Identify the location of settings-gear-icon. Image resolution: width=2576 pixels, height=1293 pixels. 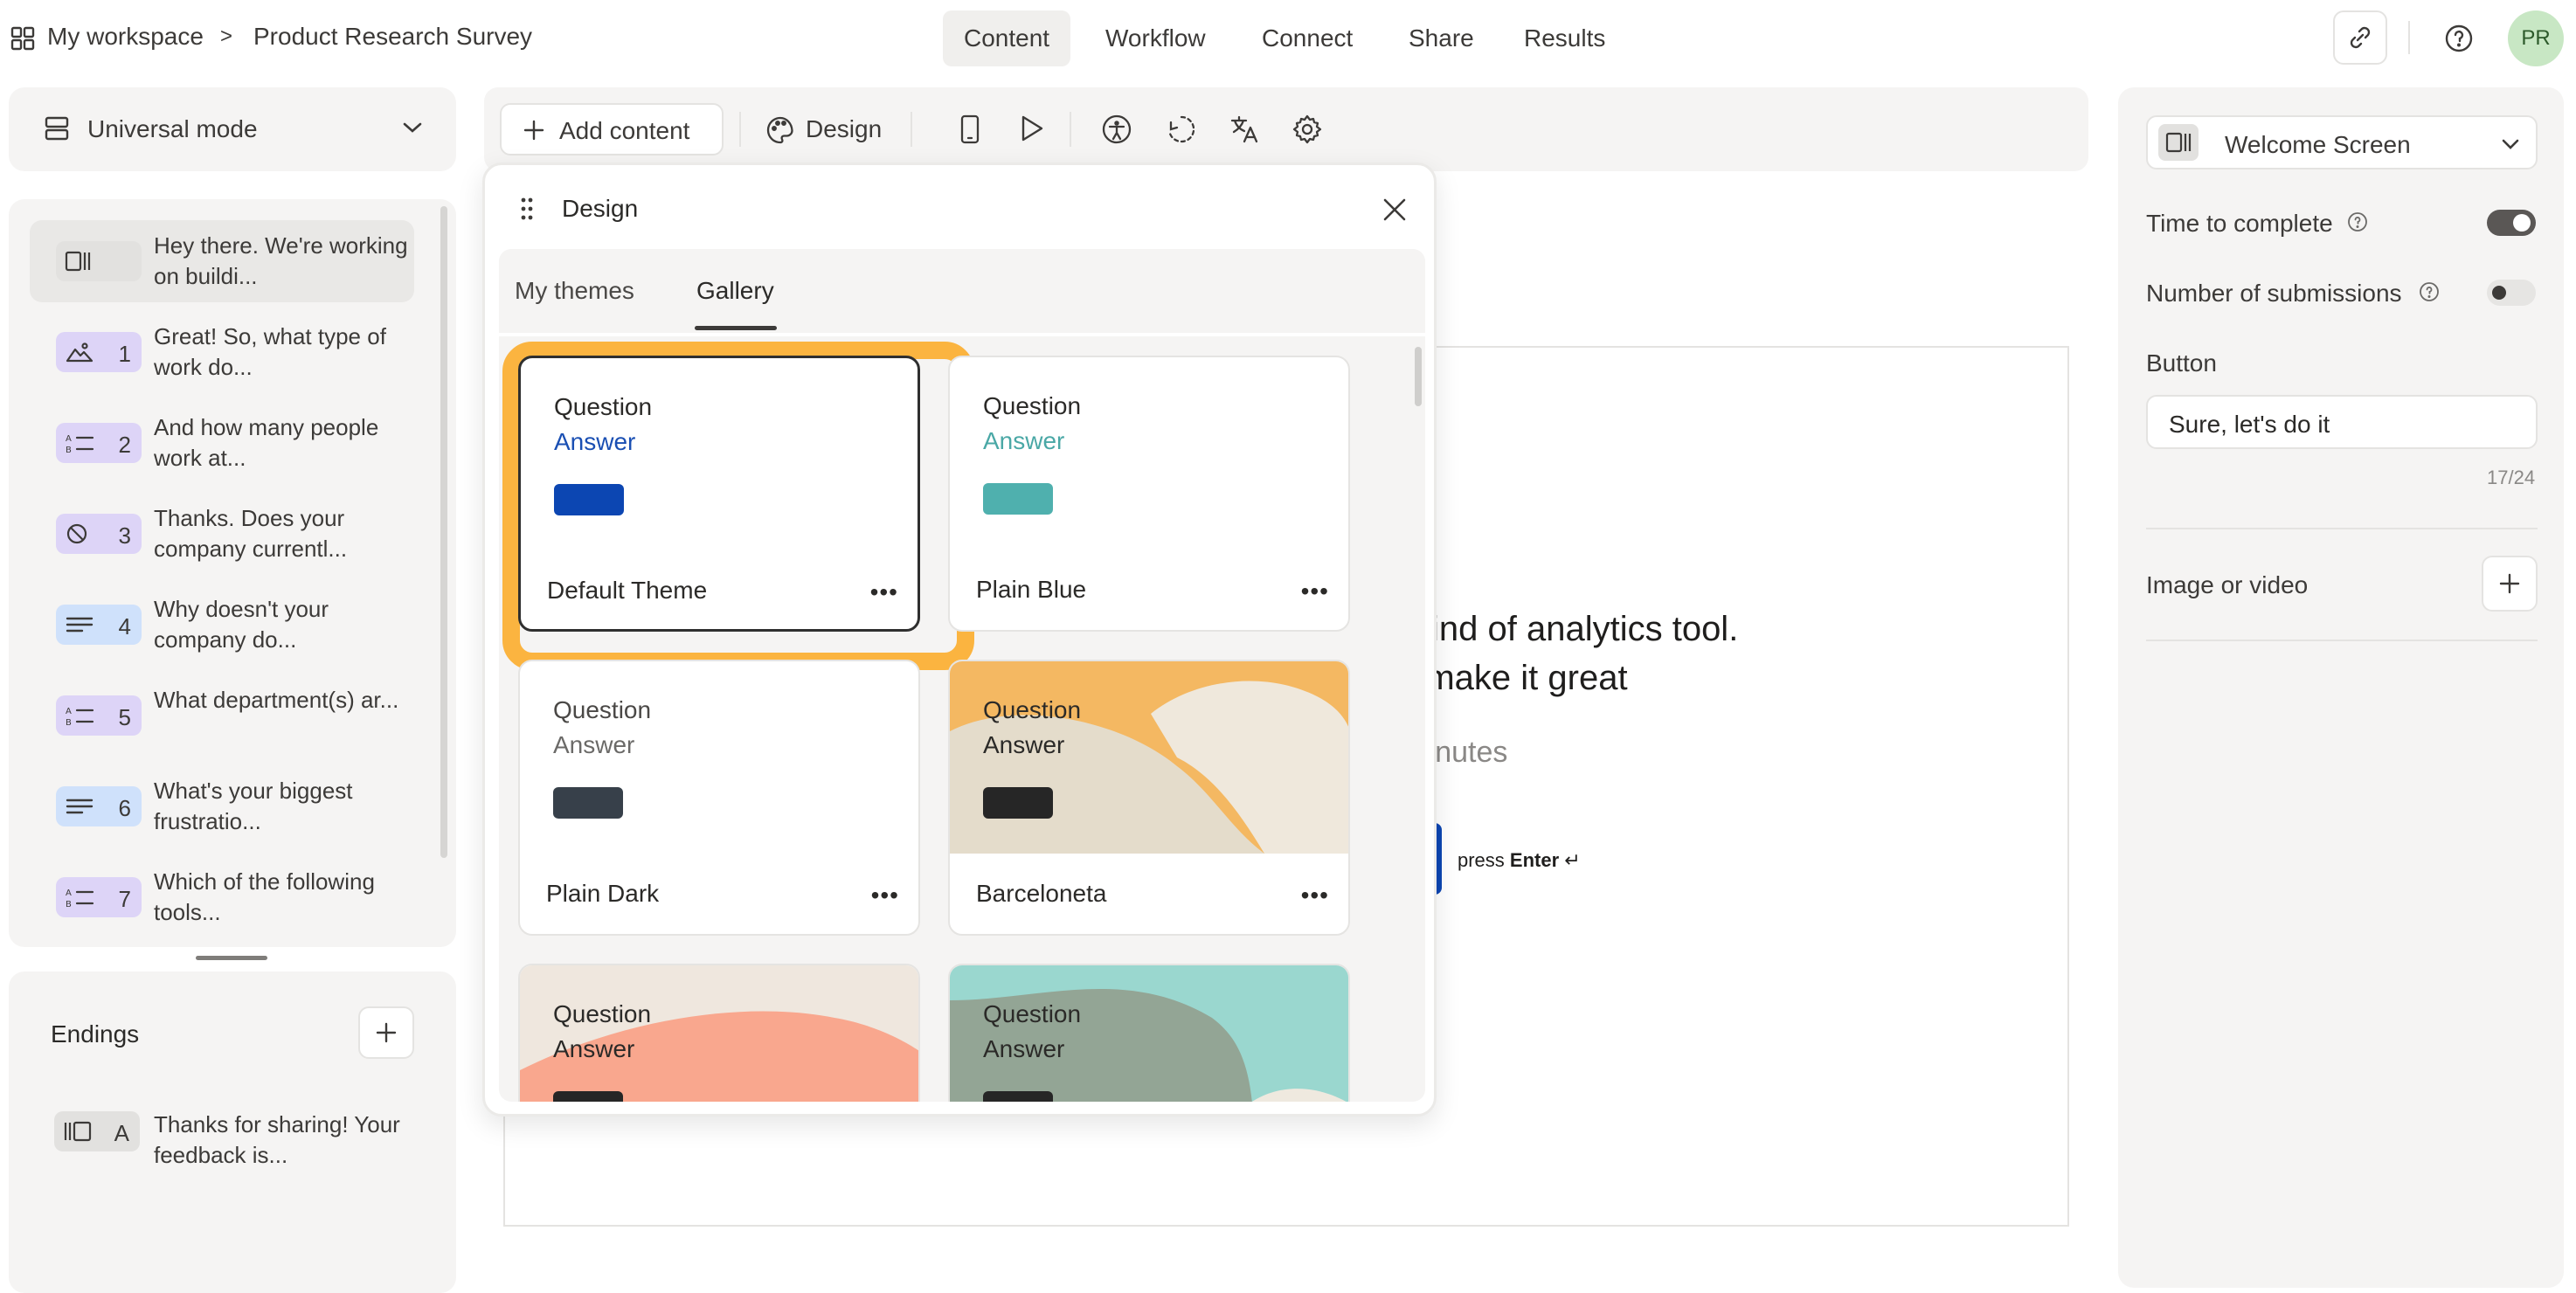
(1307, 129).